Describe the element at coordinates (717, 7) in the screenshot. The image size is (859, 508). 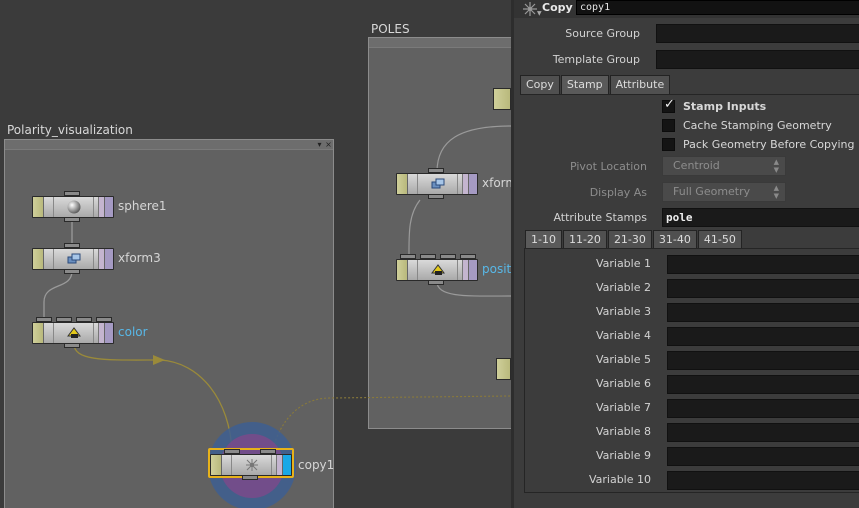
I see `node-name-field: copy1` at that location.